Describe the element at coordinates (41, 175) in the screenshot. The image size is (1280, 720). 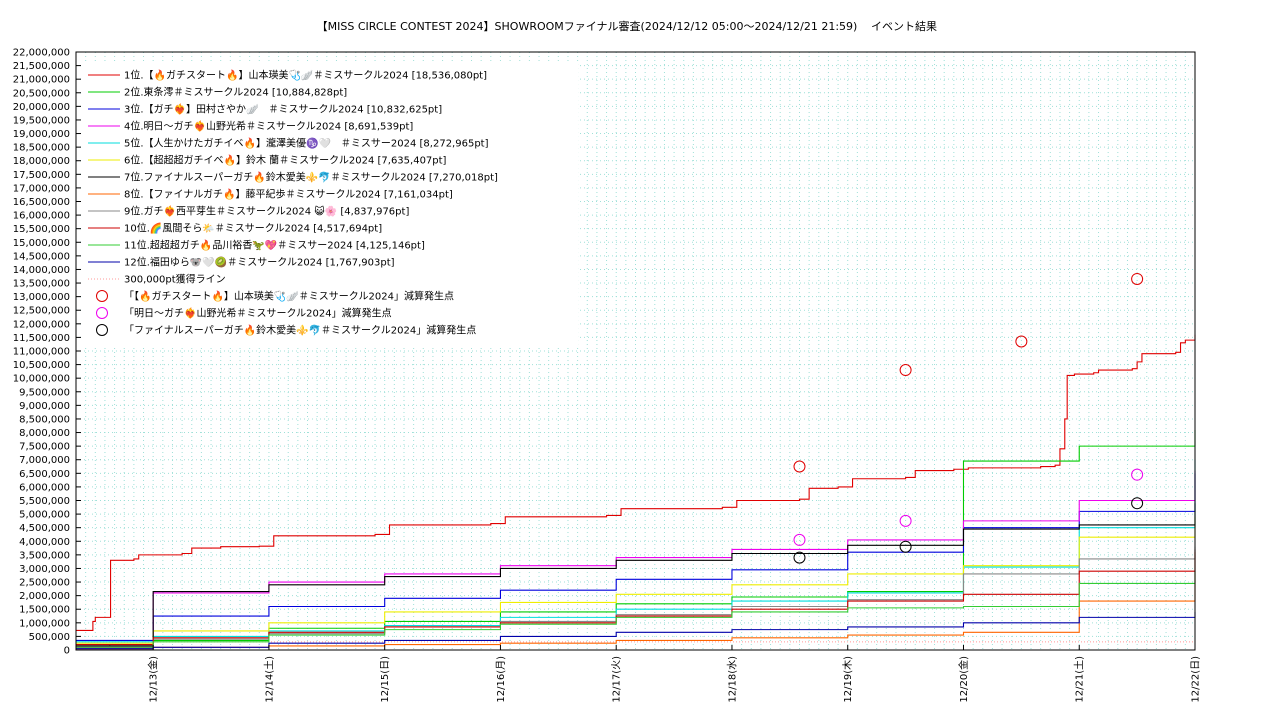
I see `y-tick-label: 17,500,000` at that location.